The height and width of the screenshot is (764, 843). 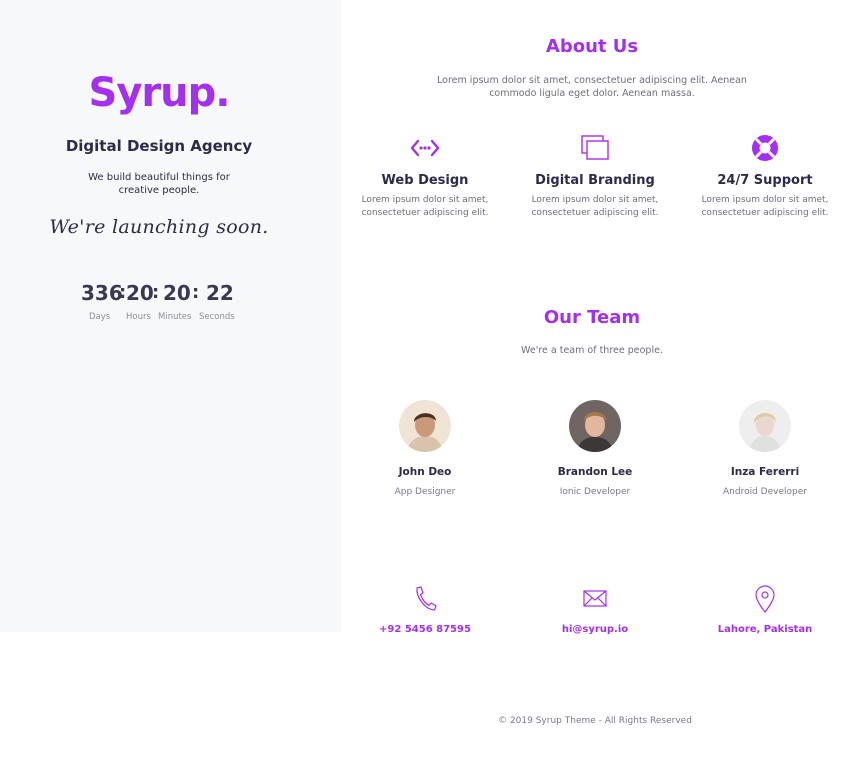 What do you see at coordinates (595, 472) in the screenshot?
I see `member-name: Brandon Lee` at bounding box center [595, 472].